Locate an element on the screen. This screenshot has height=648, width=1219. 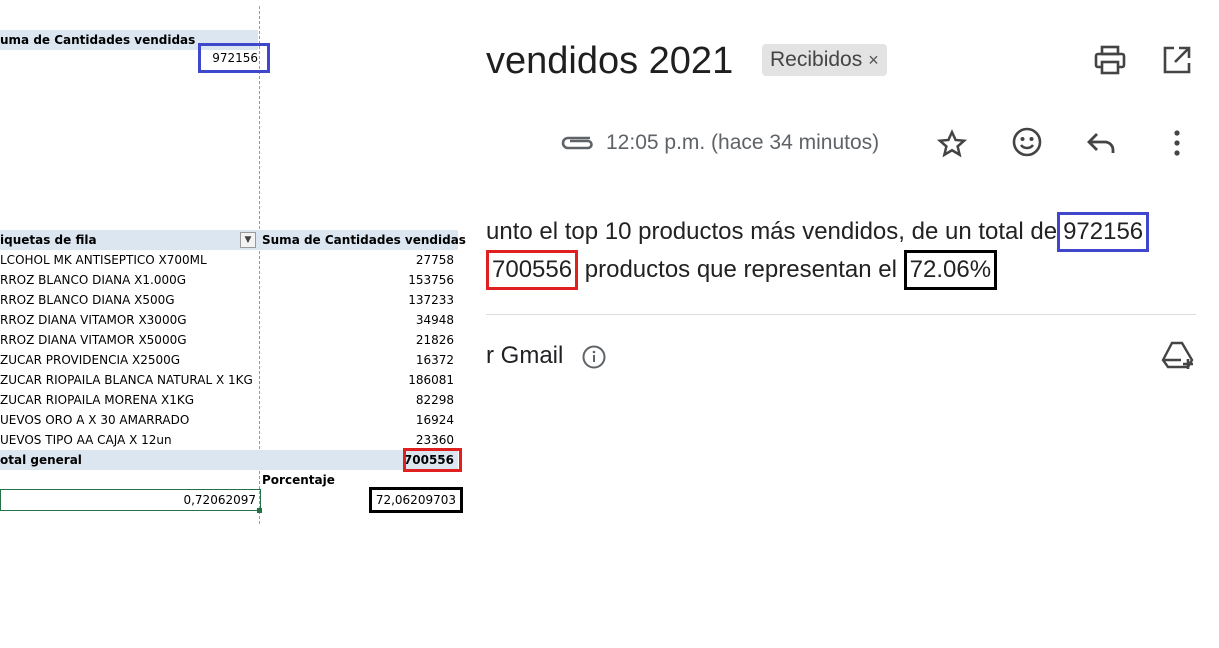
row-value: 27758 is located at coordinates (392, 260).